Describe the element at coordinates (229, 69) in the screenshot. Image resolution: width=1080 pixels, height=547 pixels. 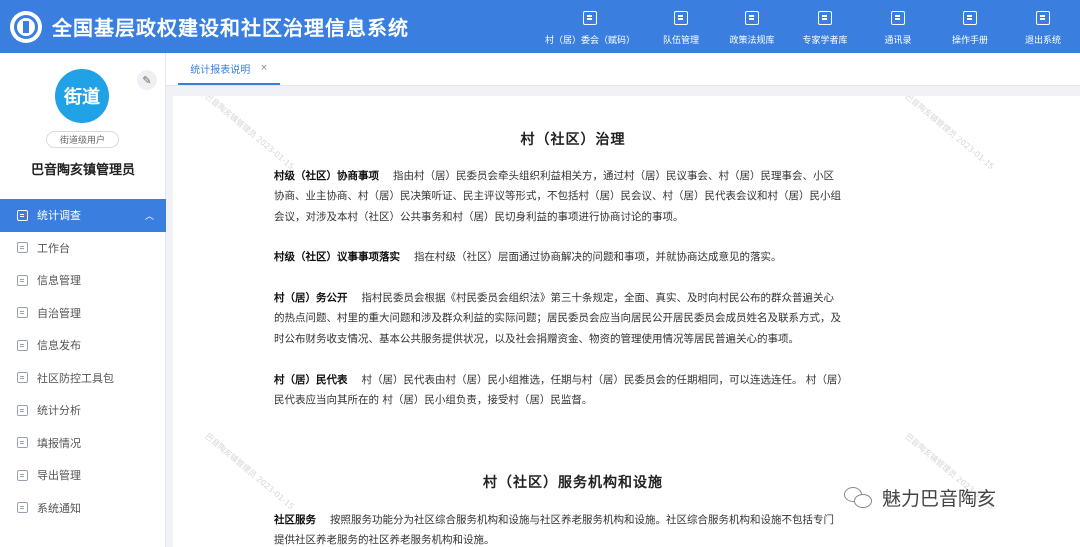
I see `tab-statistics-report-notes: 统计报表说明 ×` at that location.